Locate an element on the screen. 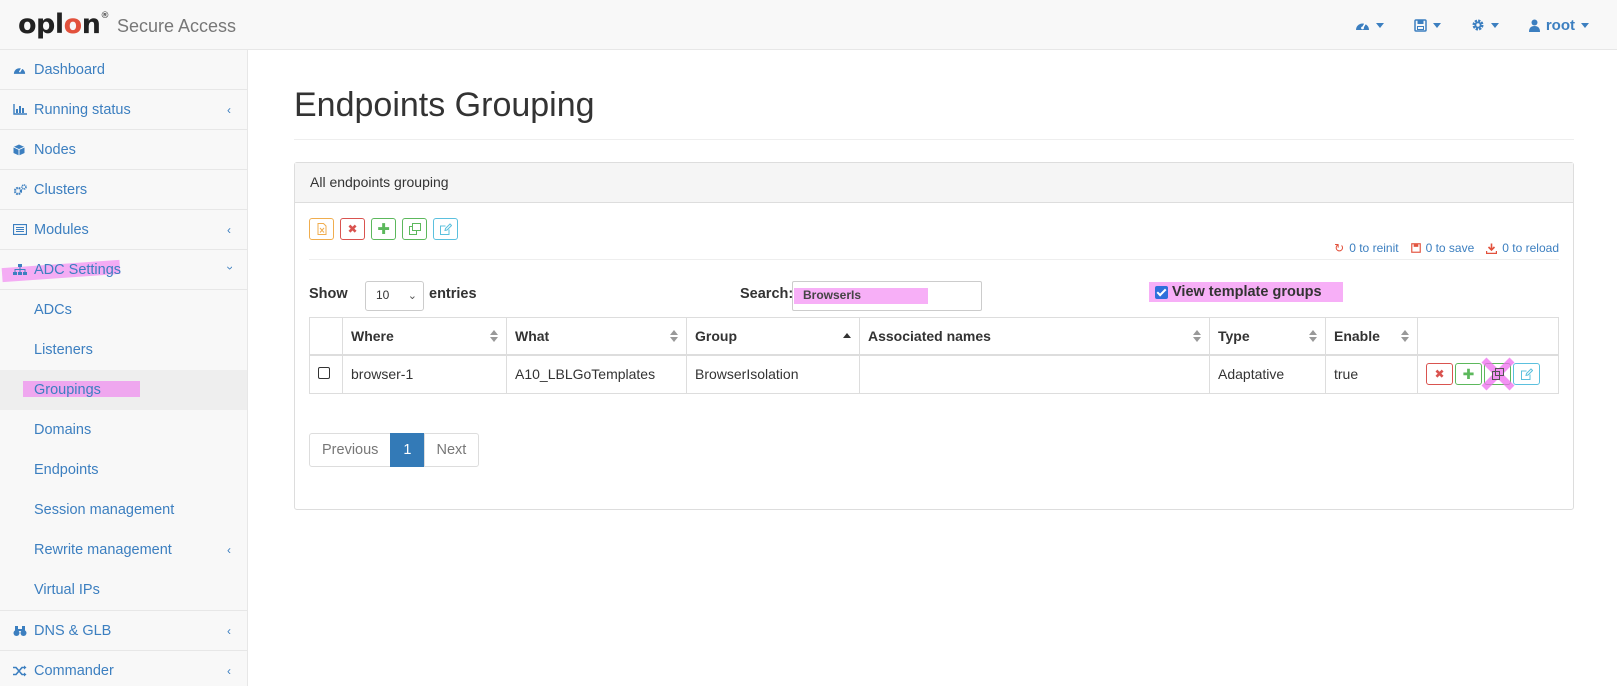  export-button is located at coordinates (321, 229).